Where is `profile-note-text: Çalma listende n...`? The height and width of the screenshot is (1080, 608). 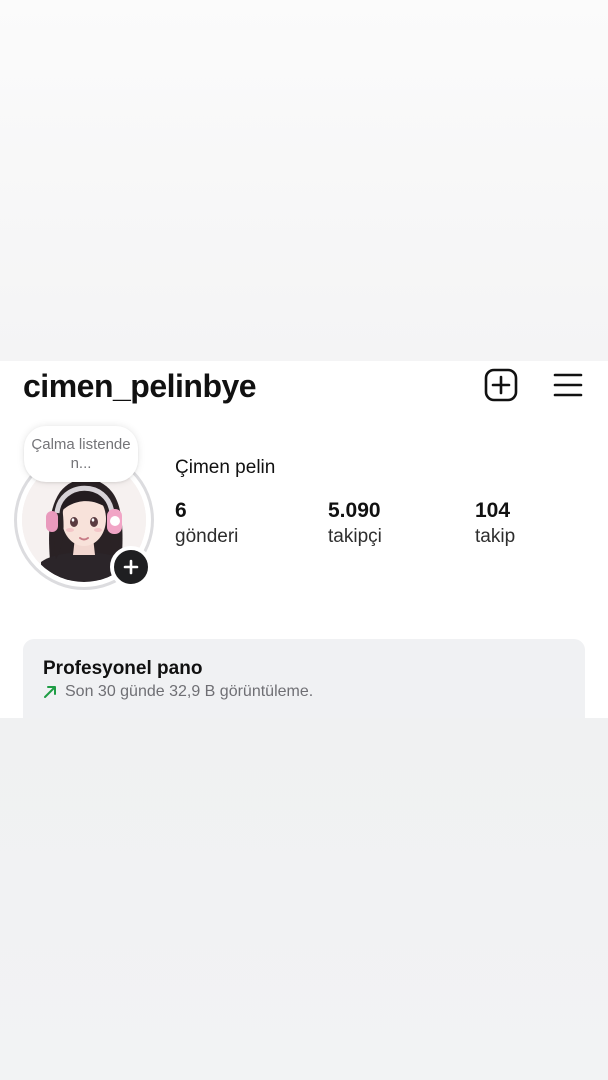
profile-note-text: Çalma listende n... is located at coordinates (81, 454).